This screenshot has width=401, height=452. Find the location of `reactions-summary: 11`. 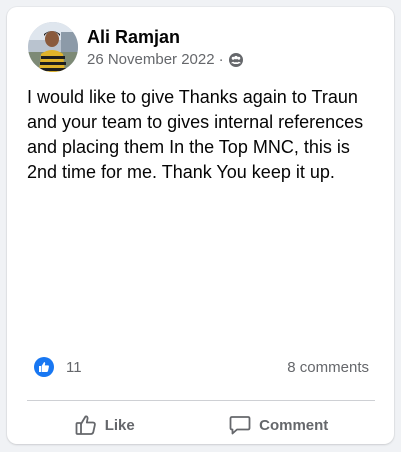

reactions-summary: 11 is located at coordinates (58, 367).